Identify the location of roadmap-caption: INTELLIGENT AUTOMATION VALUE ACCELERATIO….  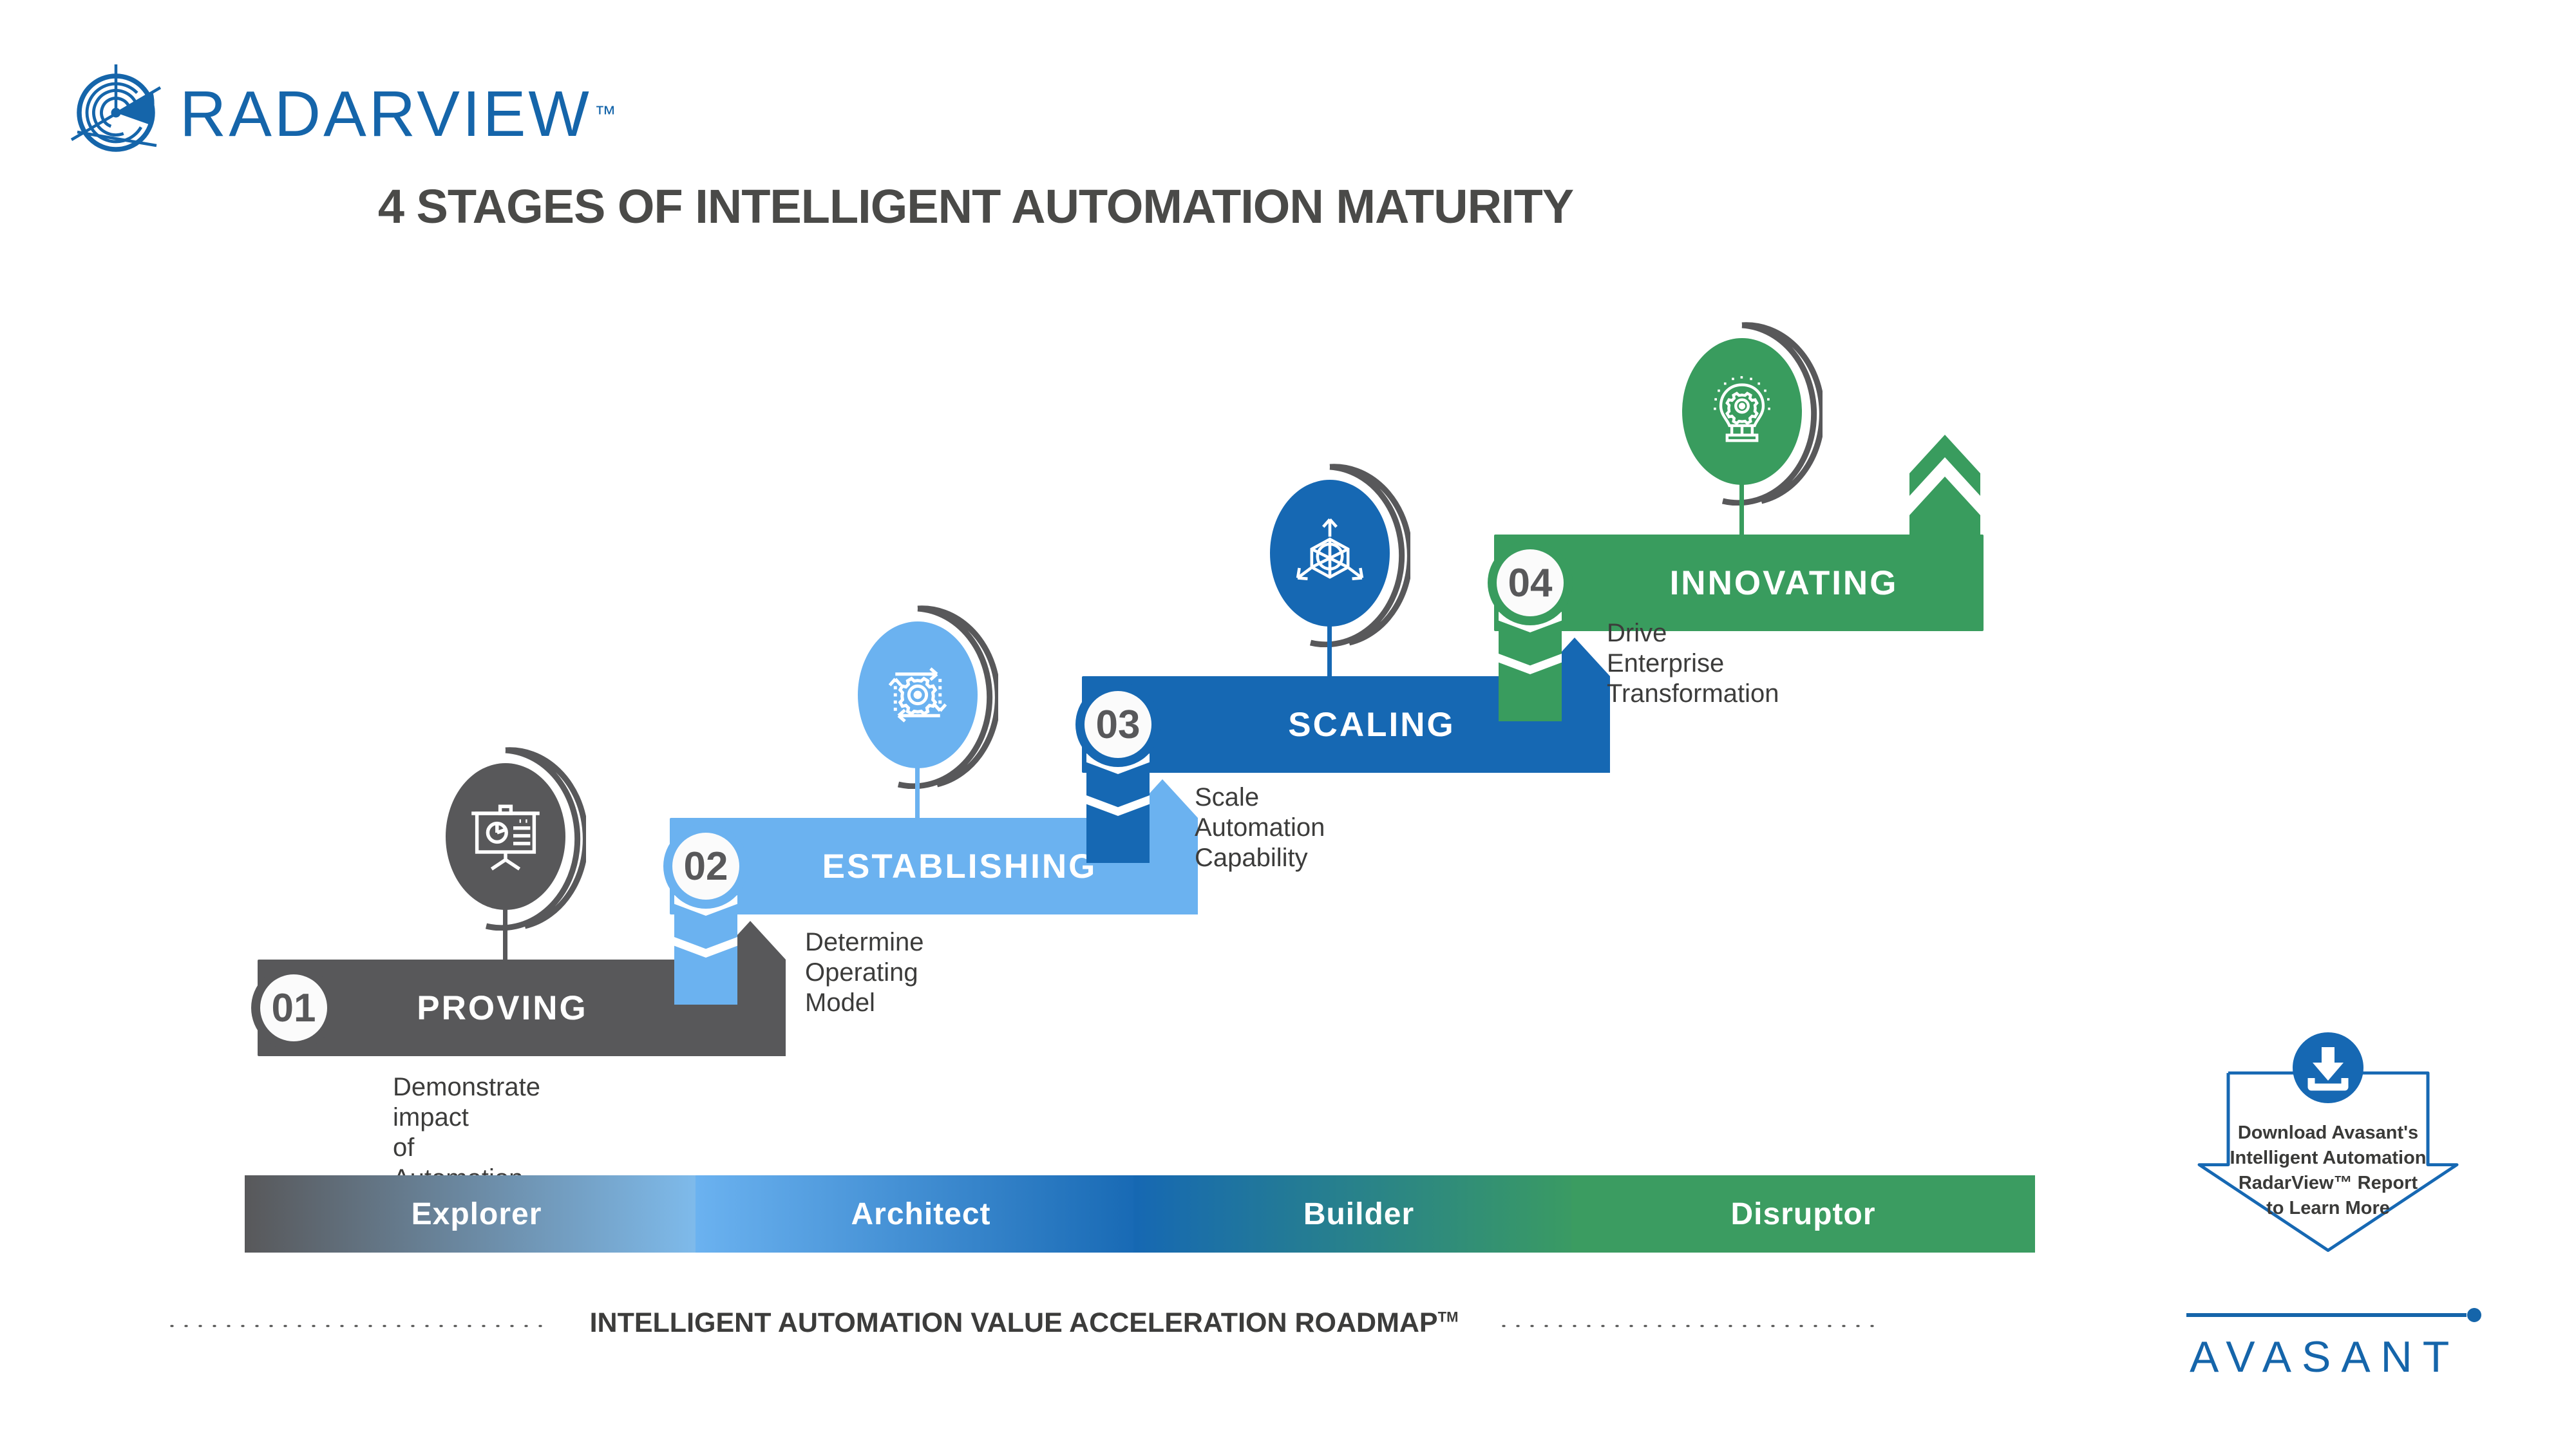
(1024, 1323).